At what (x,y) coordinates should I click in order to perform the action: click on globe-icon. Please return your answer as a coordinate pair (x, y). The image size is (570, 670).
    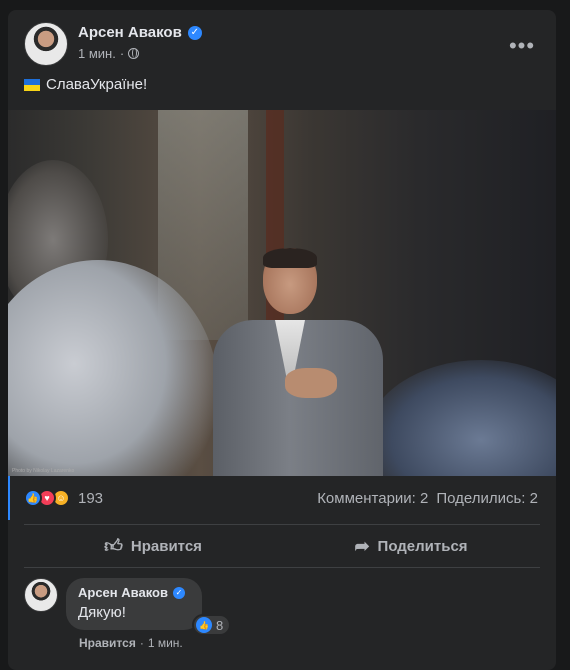
    Looking at the image, I should click on (134, 53).